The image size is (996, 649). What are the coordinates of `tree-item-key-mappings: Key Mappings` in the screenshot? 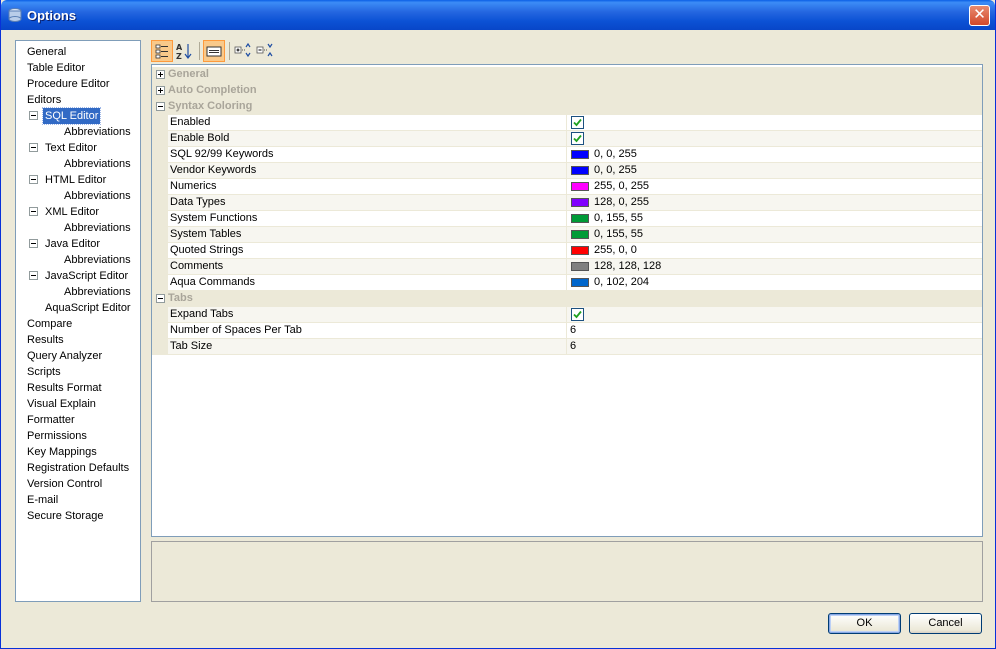 It's located at (62, 452).